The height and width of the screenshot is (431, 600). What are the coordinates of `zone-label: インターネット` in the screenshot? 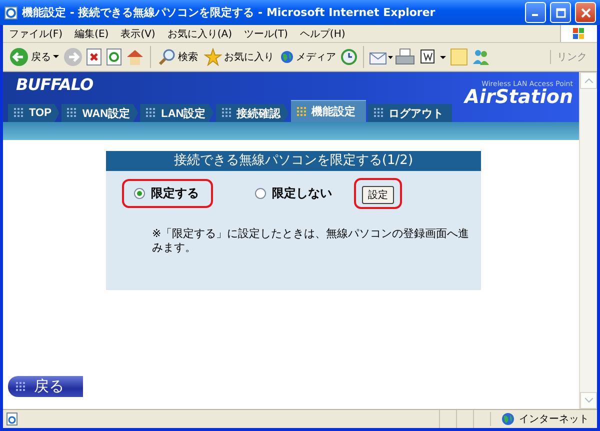 It's located at (554, 419).